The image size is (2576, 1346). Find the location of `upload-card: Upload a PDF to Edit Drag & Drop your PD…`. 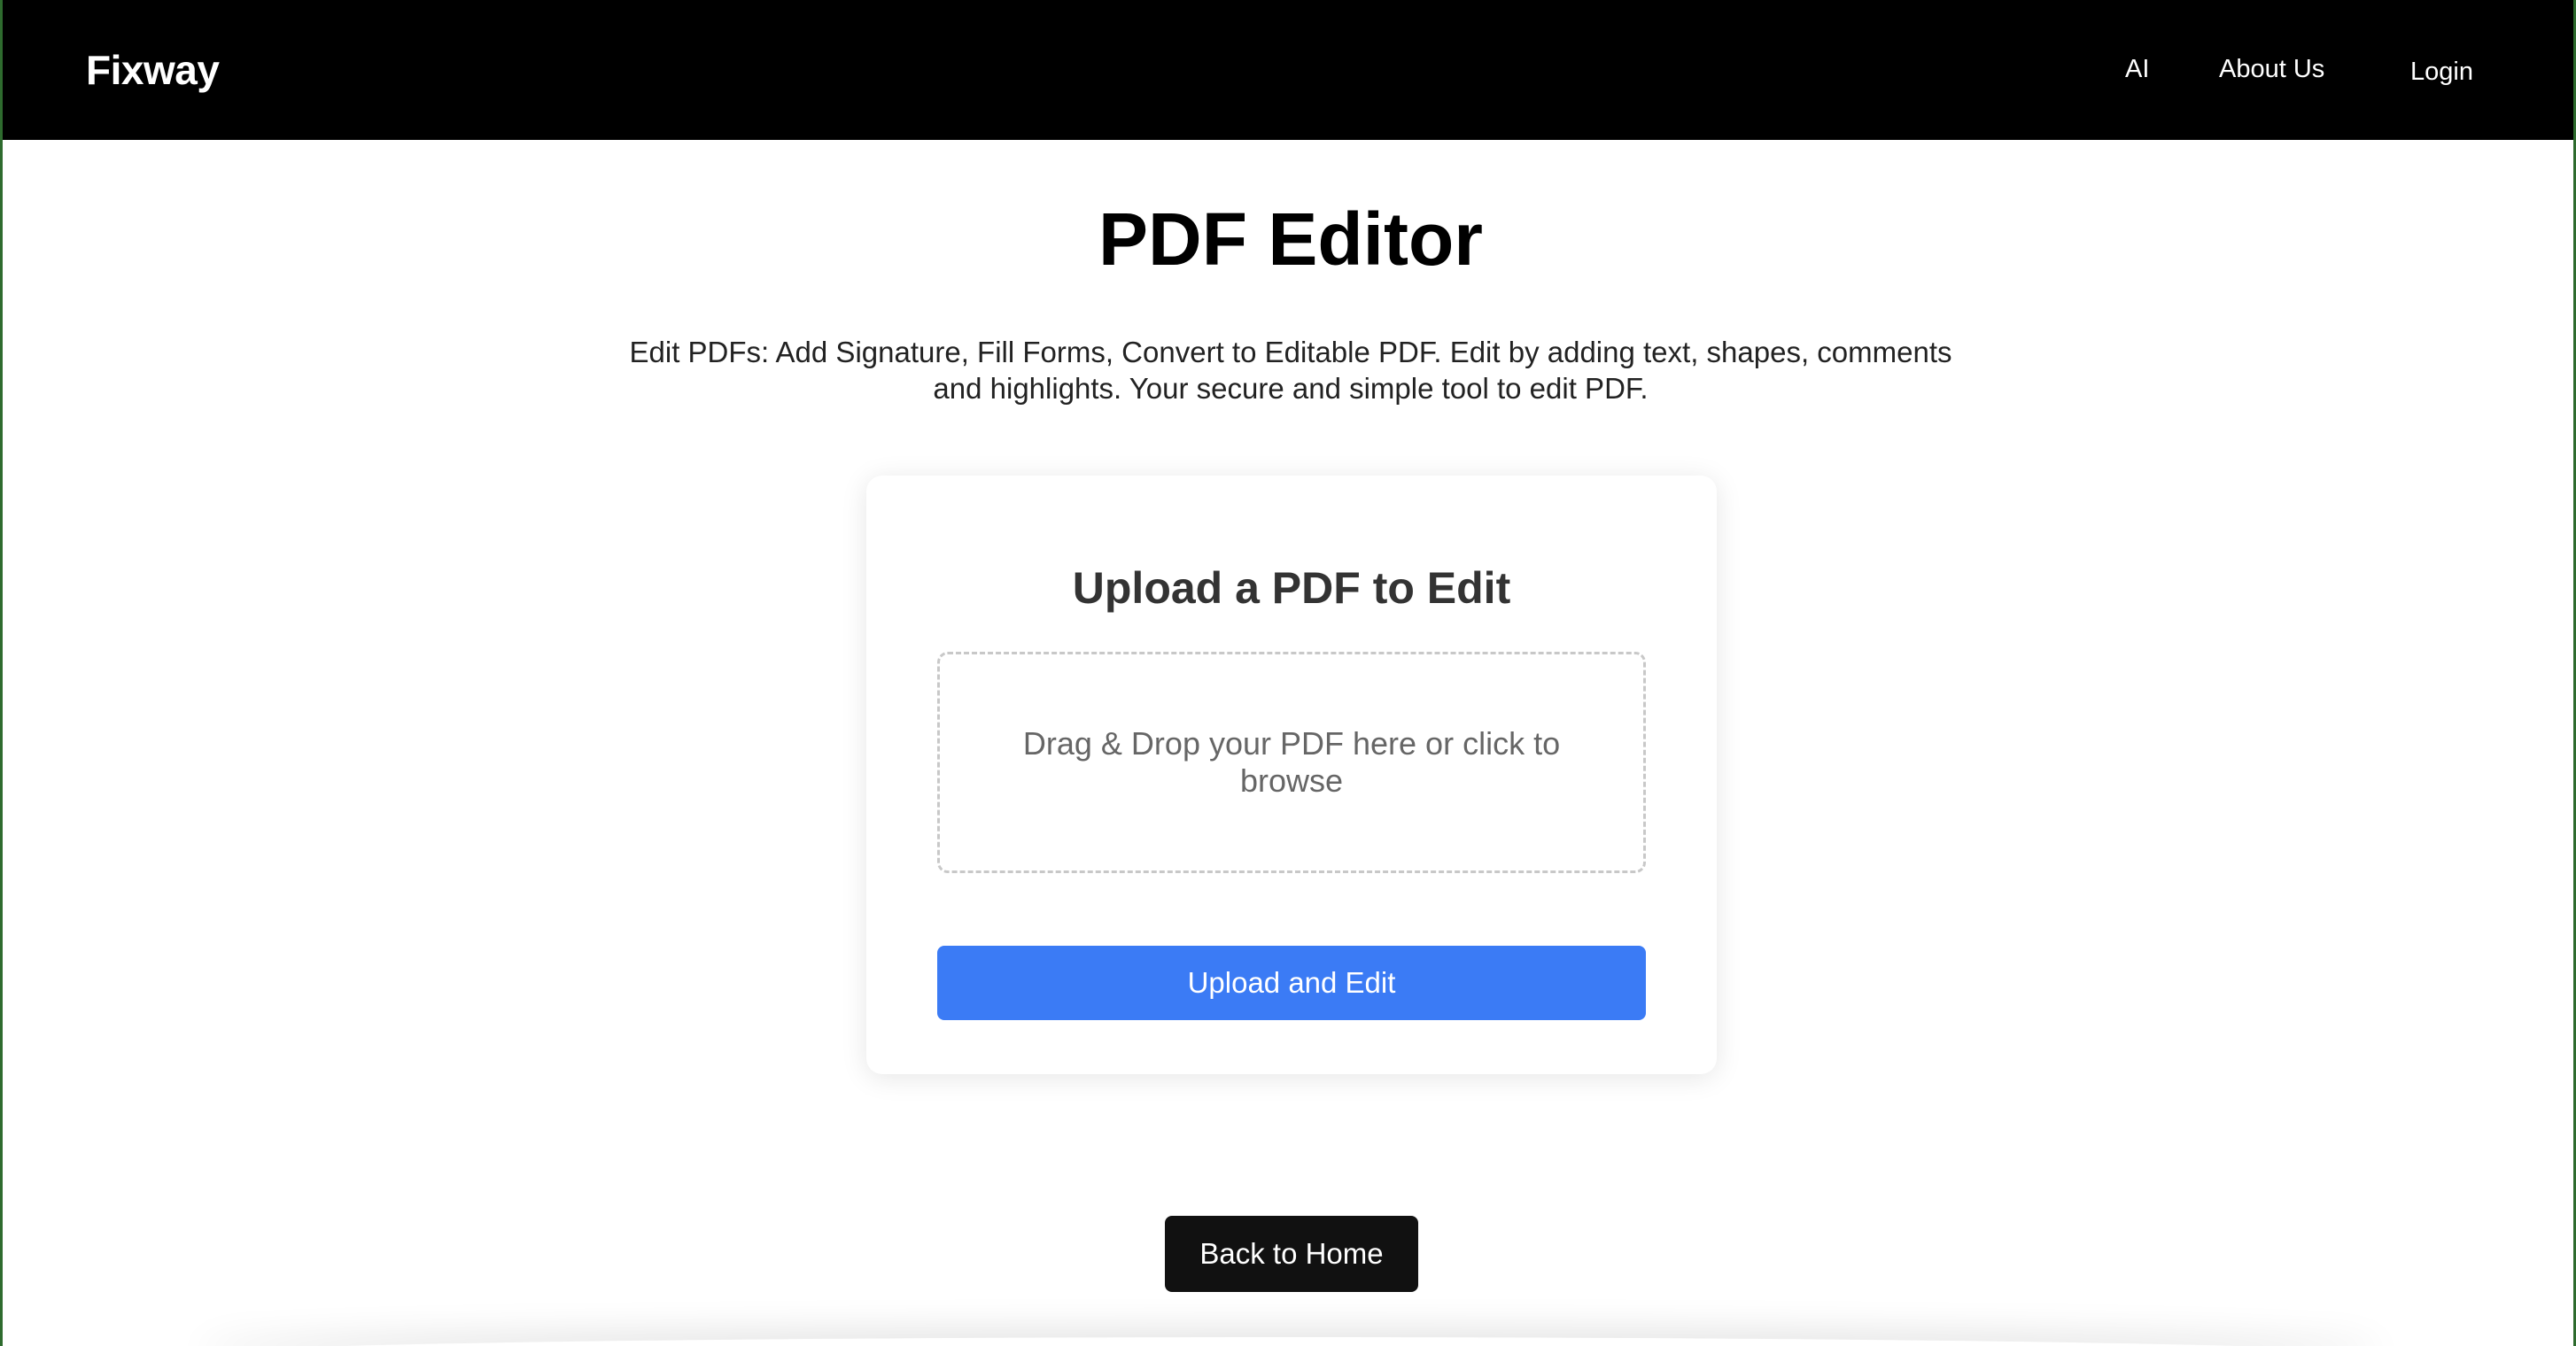

upload-card: Upload a PDF to Edit Drag & Drop your PD… is located at coordinates (1291, 775).